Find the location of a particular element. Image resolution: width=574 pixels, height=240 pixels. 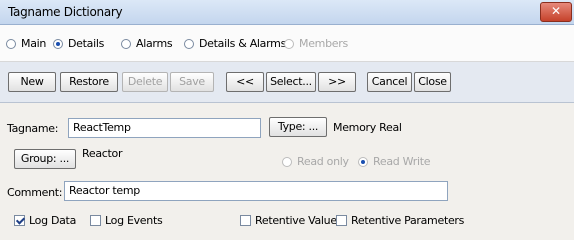

tab-main: Main is located at coordinates (26, 43).